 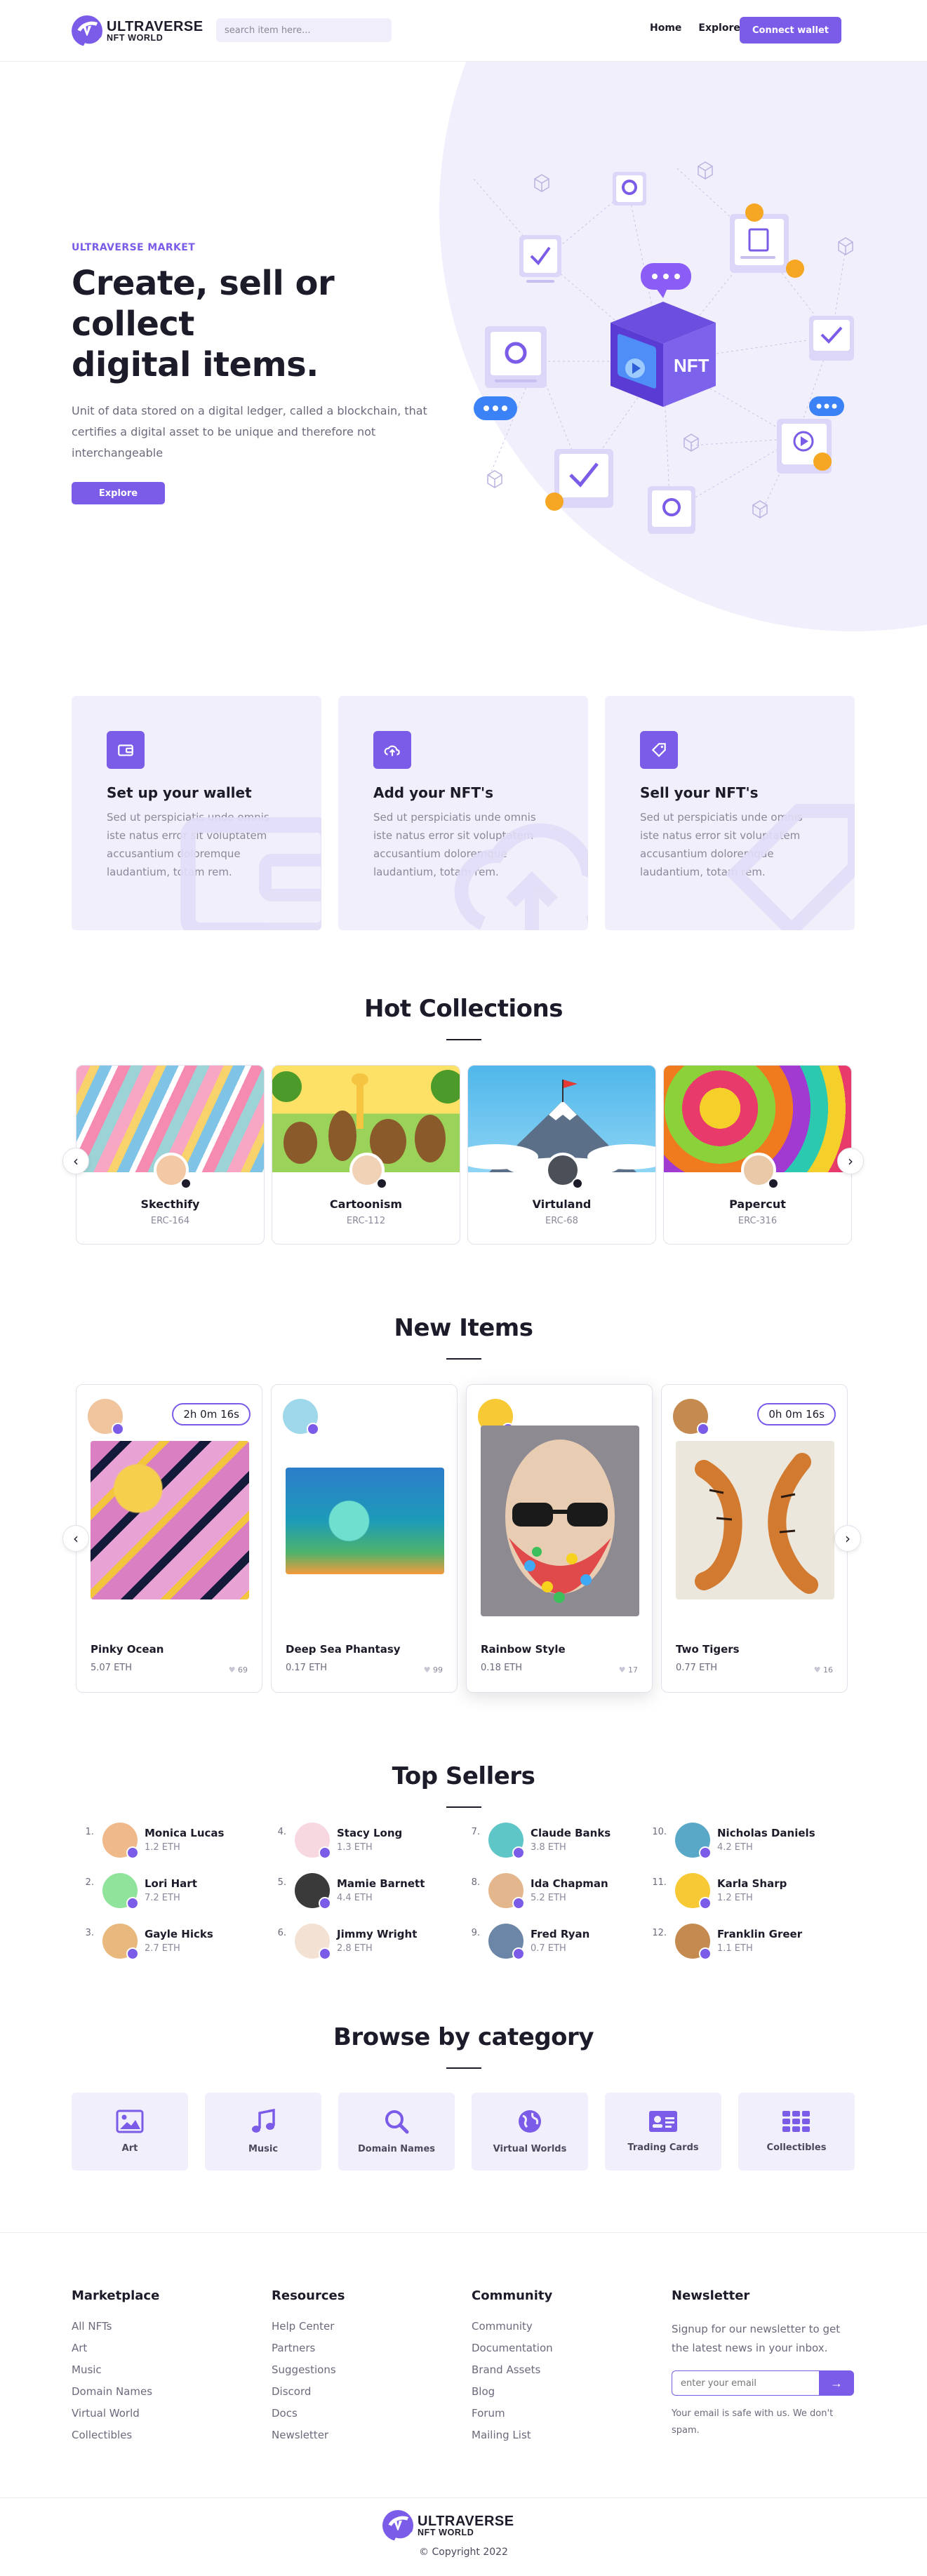 I want to click on seller-volume: 4.4 ETH, so click(x=355, y=1898).